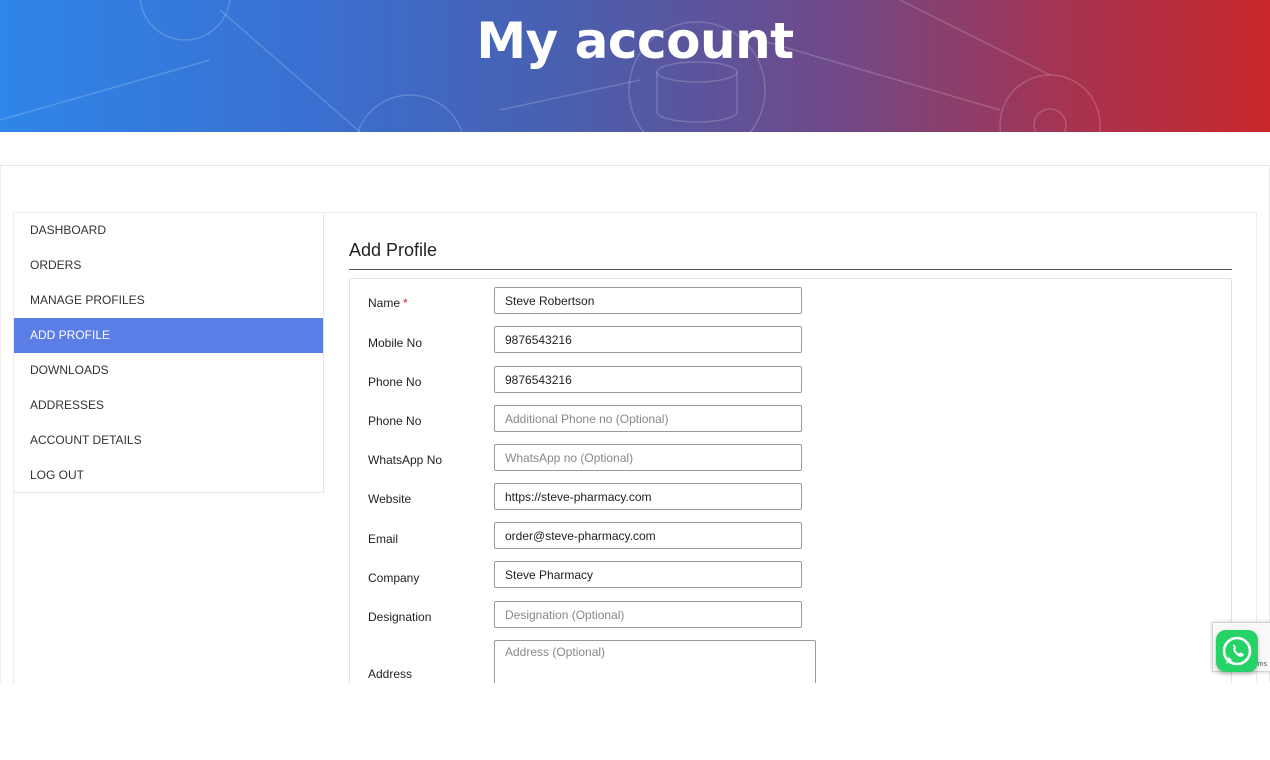 Image resolution: width=1270 pixels, height=760 pixels. Describe the element at coordinates (648, 300) in the screenshot. I see `name-input` at that location.